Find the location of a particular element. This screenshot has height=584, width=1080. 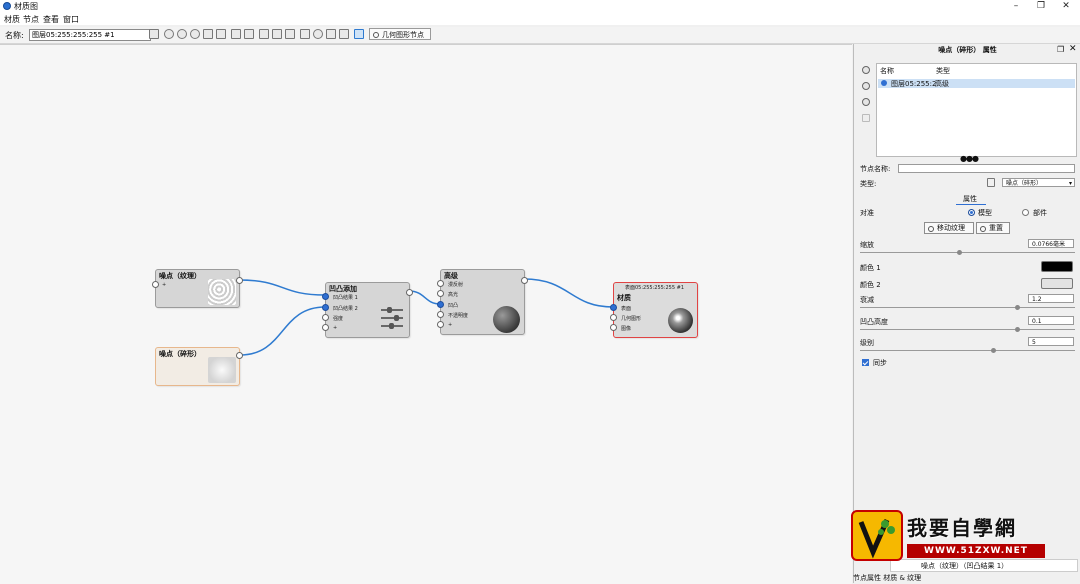

port-label: 凹凸结果 2 is located at coordinates (345, 309).